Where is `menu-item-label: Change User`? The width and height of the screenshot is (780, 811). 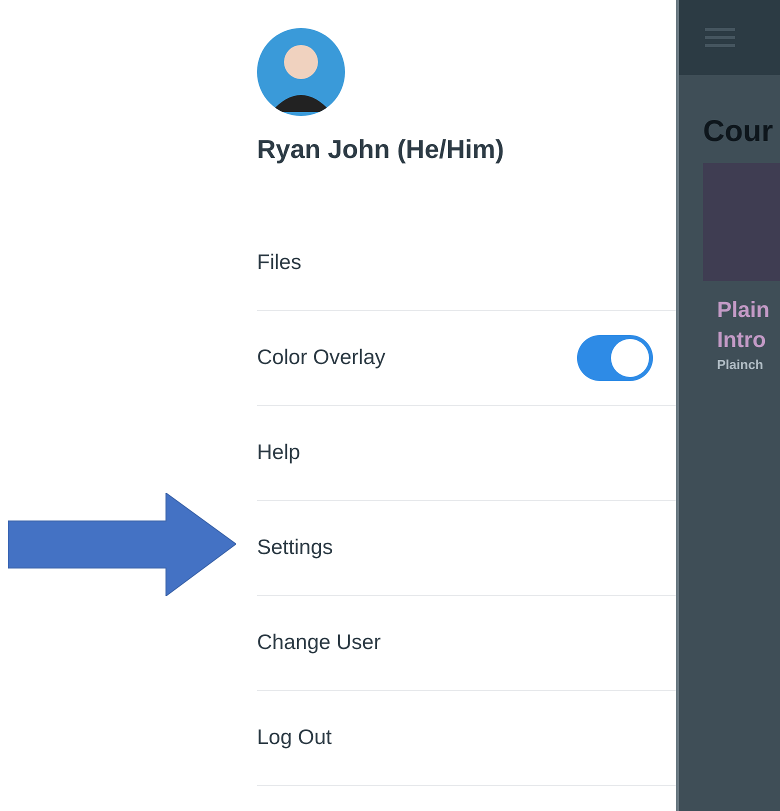 menu-item-label: Change User is located at coordinates (319, 643).